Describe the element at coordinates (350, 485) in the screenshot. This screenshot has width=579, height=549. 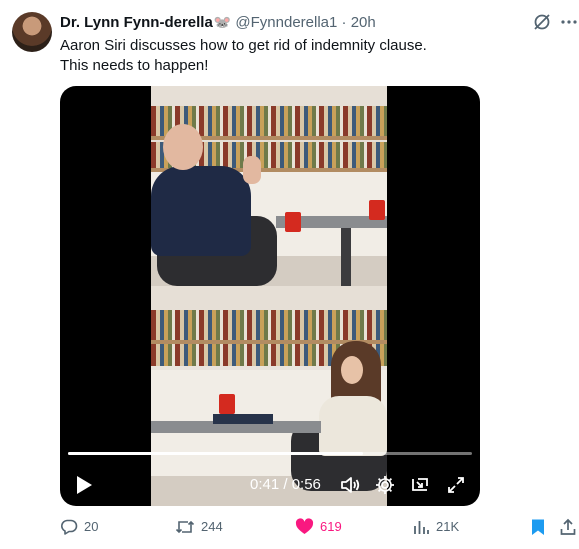
I see `volume-icon` at that location.